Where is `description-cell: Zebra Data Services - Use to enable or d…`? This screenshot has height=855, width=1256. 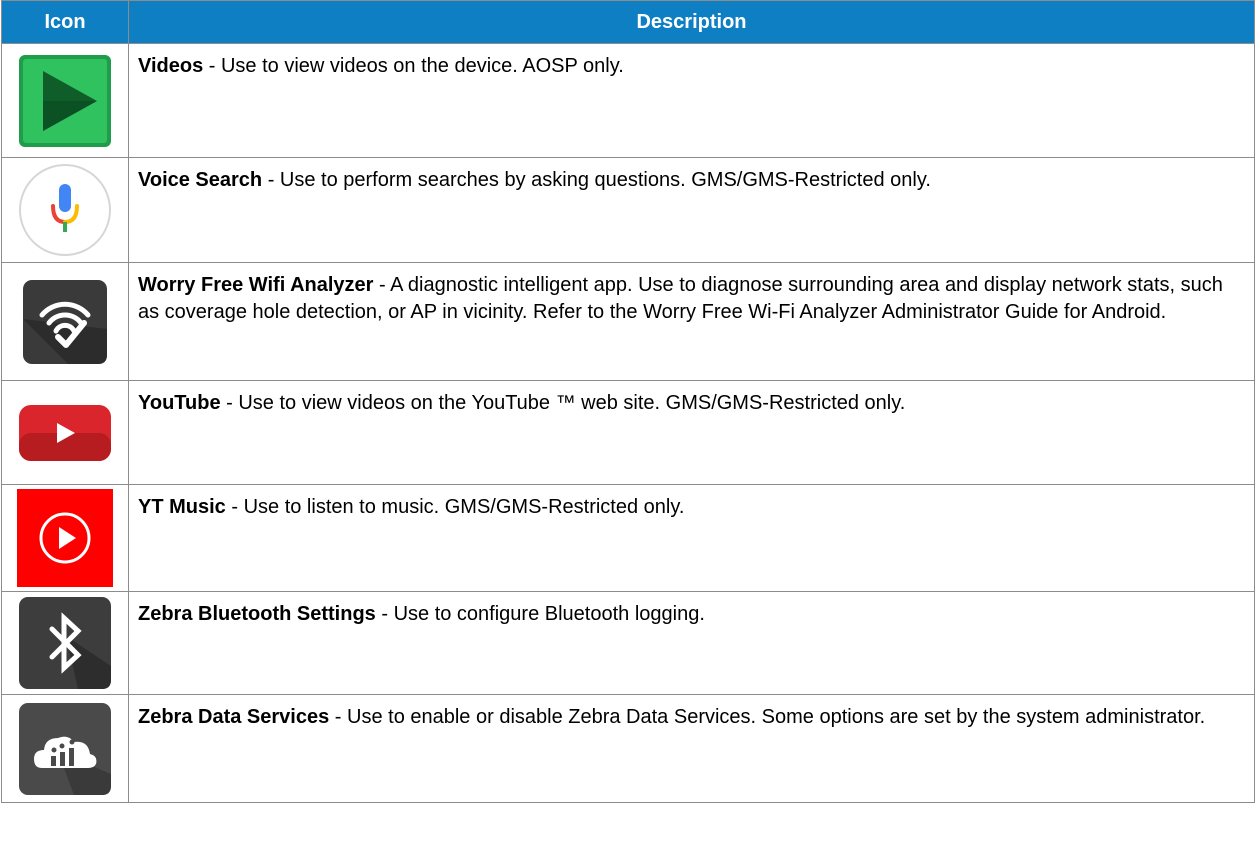 description-cell: Zebra Data Services - Use to enable or d… is located at coordinates (691, 748).